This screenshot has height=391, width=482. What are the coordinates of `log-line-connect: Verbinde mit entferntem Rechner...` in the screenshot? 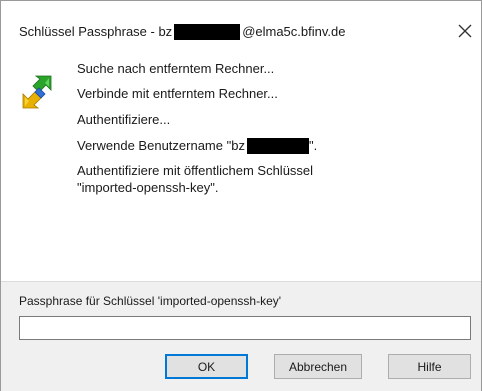 It's located at (177, 93).